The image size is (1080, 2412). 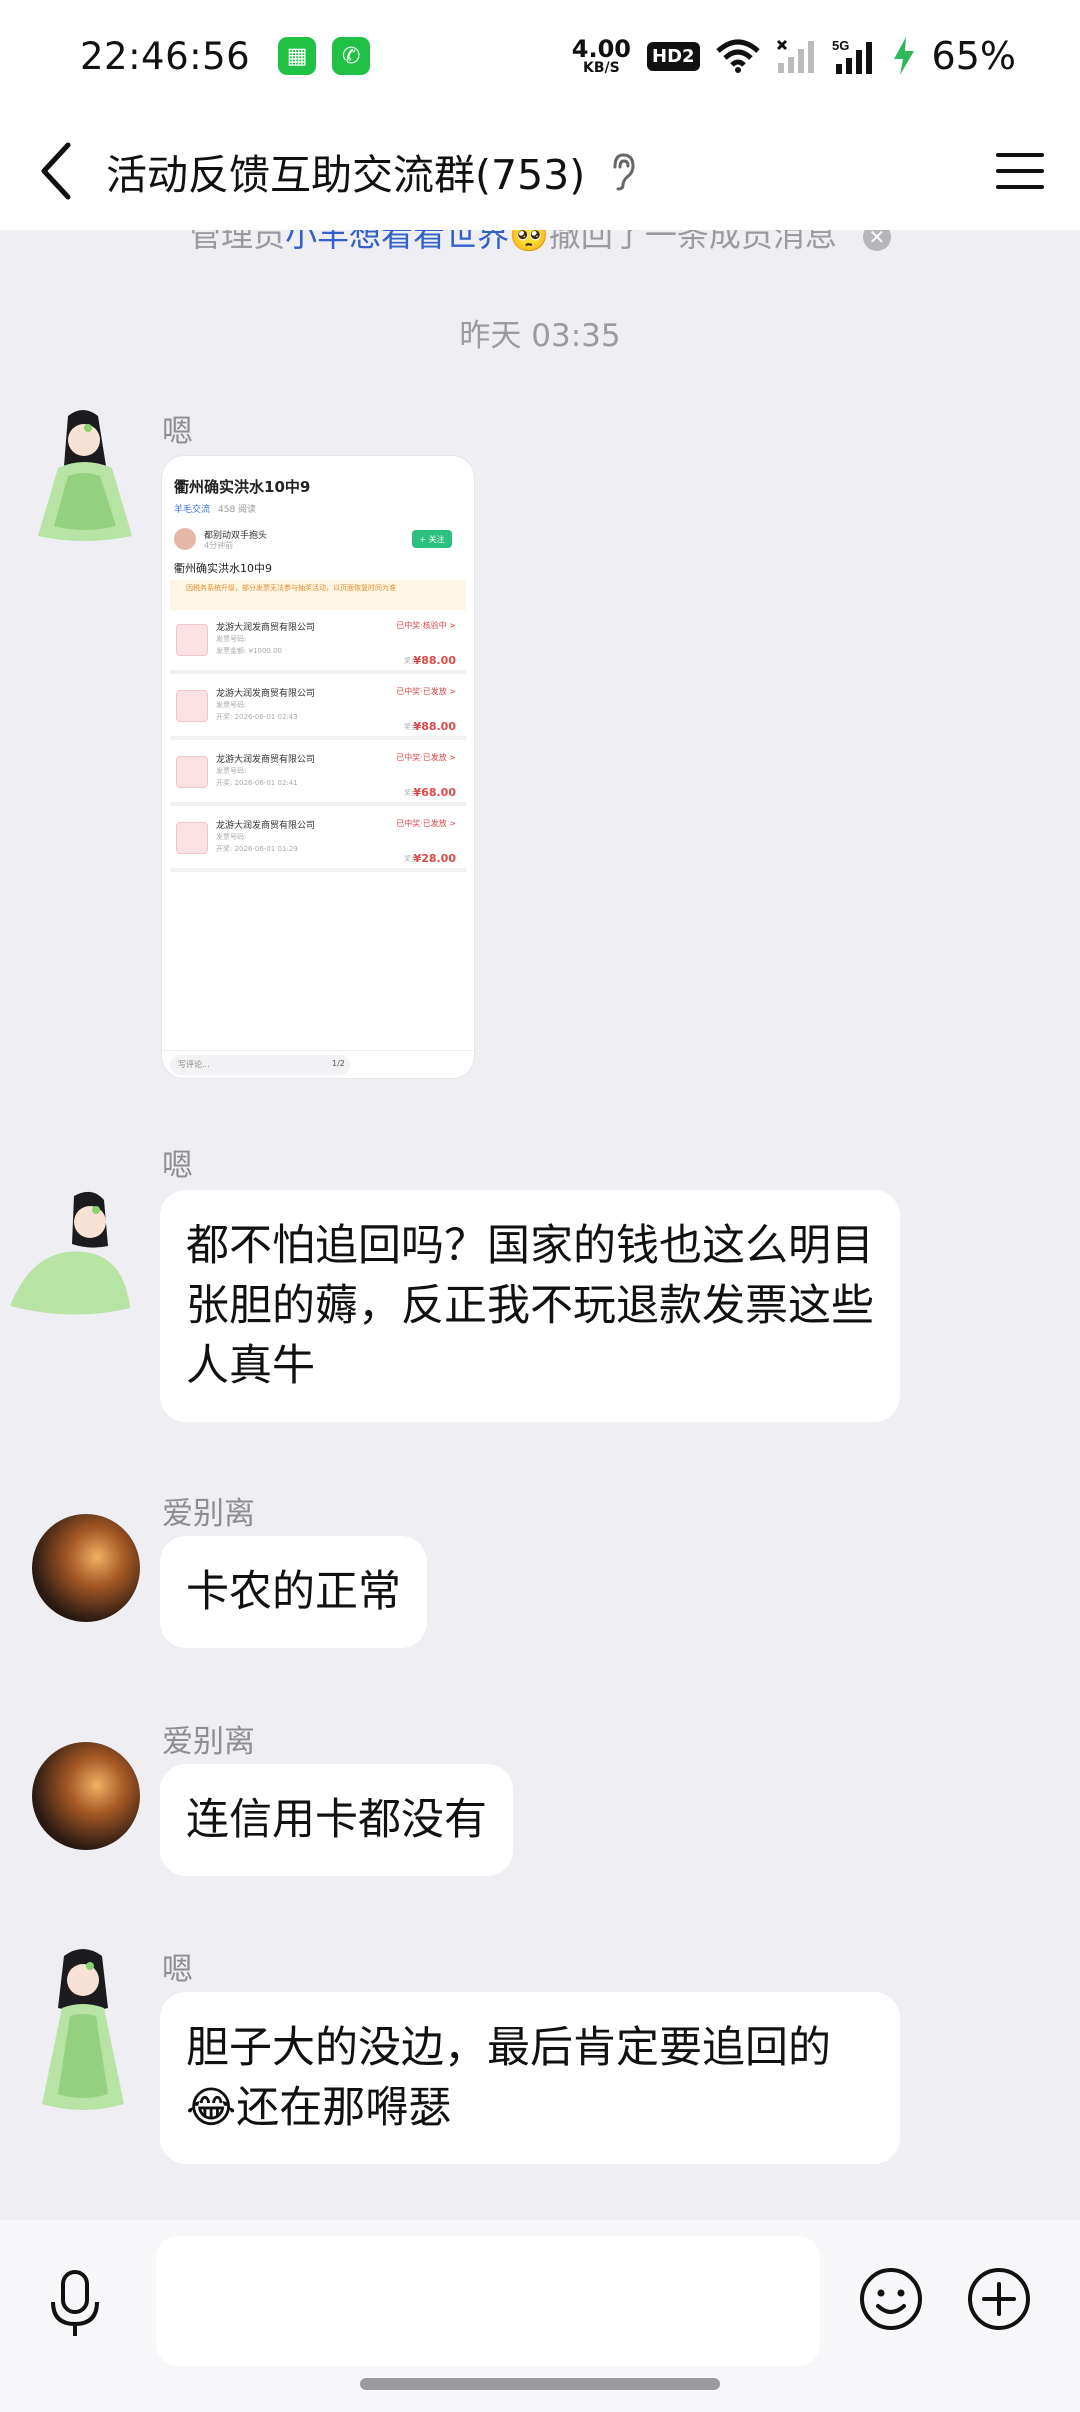 I want to click on status-time: 22:46:56, so click(x=165, y=56).